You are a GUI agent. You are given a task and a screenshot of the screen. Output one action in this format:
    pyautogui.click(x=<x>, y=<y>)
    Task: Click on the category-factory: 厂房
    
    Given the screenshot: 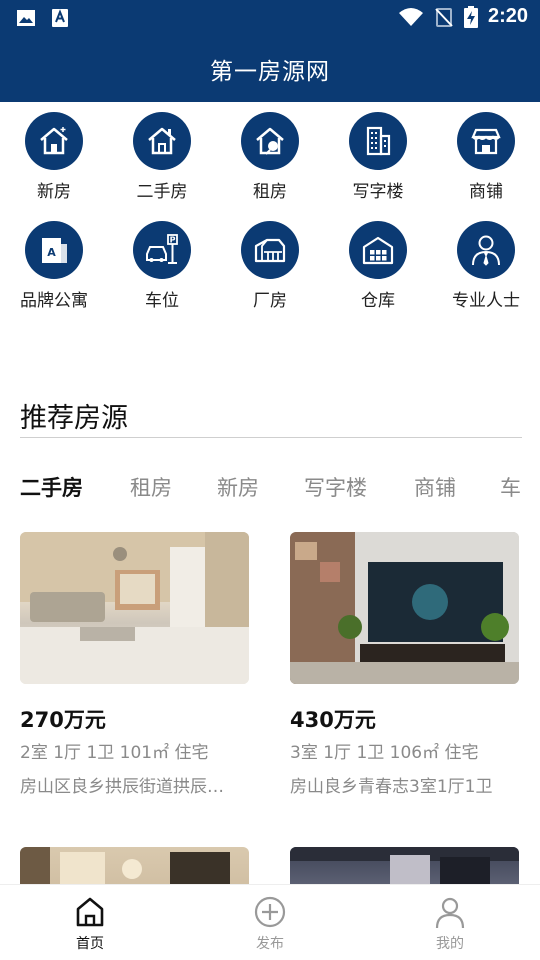 What is the action you would take?
    pyautogui.click(x=270, y=275)
    